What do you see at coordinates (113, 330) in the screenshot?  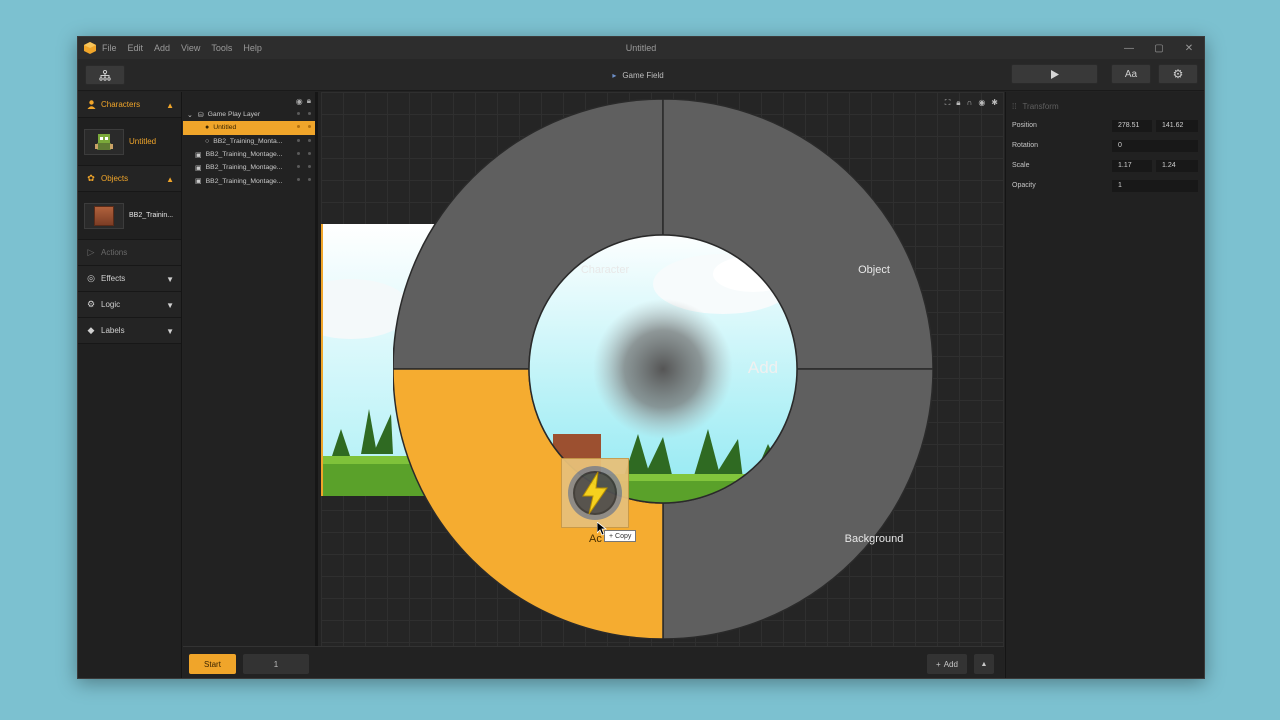 I see `labels-label: Labels` at bounding box center [113, 330].